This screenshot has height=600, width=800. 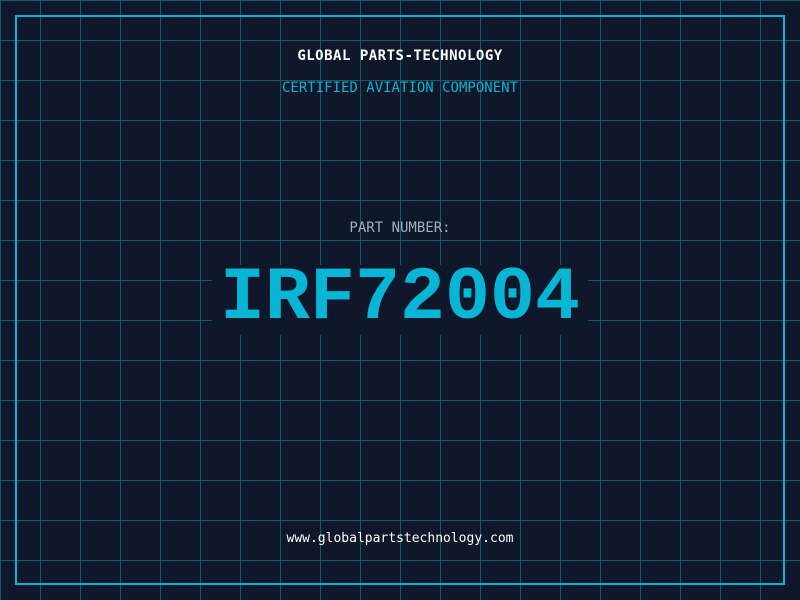 I want to click on website-url: www.globalpartstechnology.com, so click(x=400, y=538).